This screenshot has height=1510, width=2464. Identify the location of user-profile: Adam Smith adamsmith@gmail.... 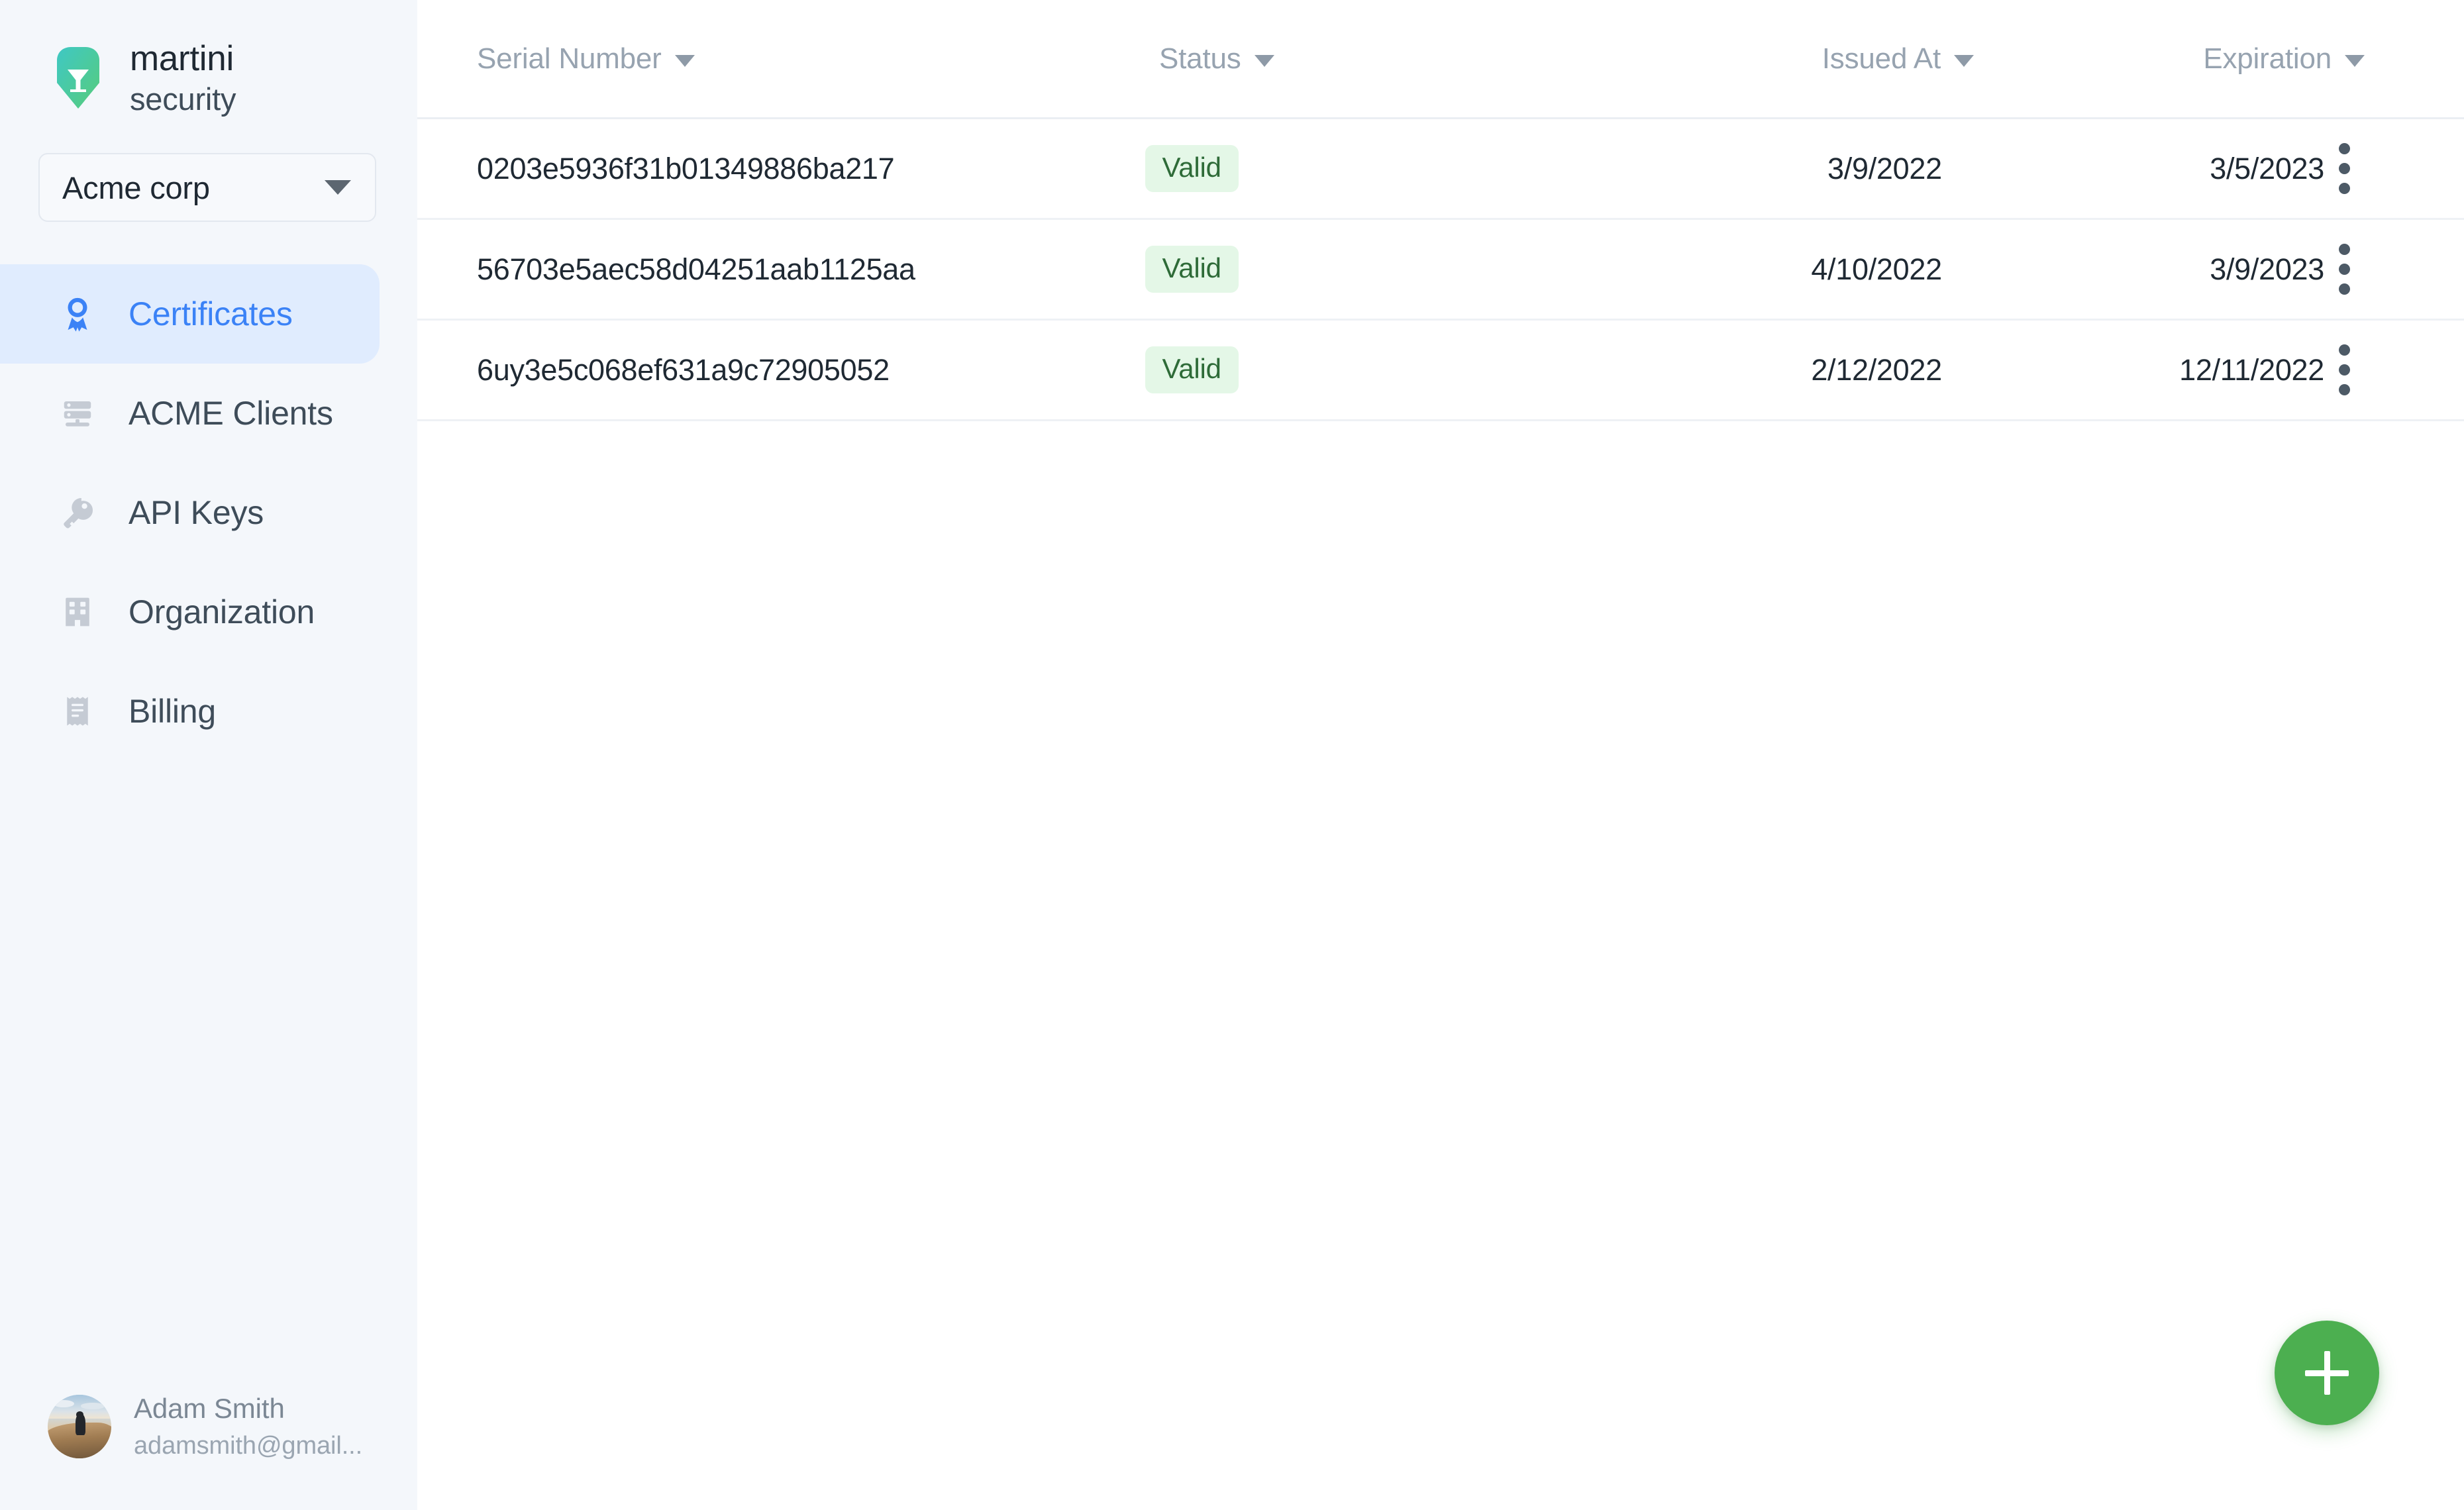
(205, 1426).